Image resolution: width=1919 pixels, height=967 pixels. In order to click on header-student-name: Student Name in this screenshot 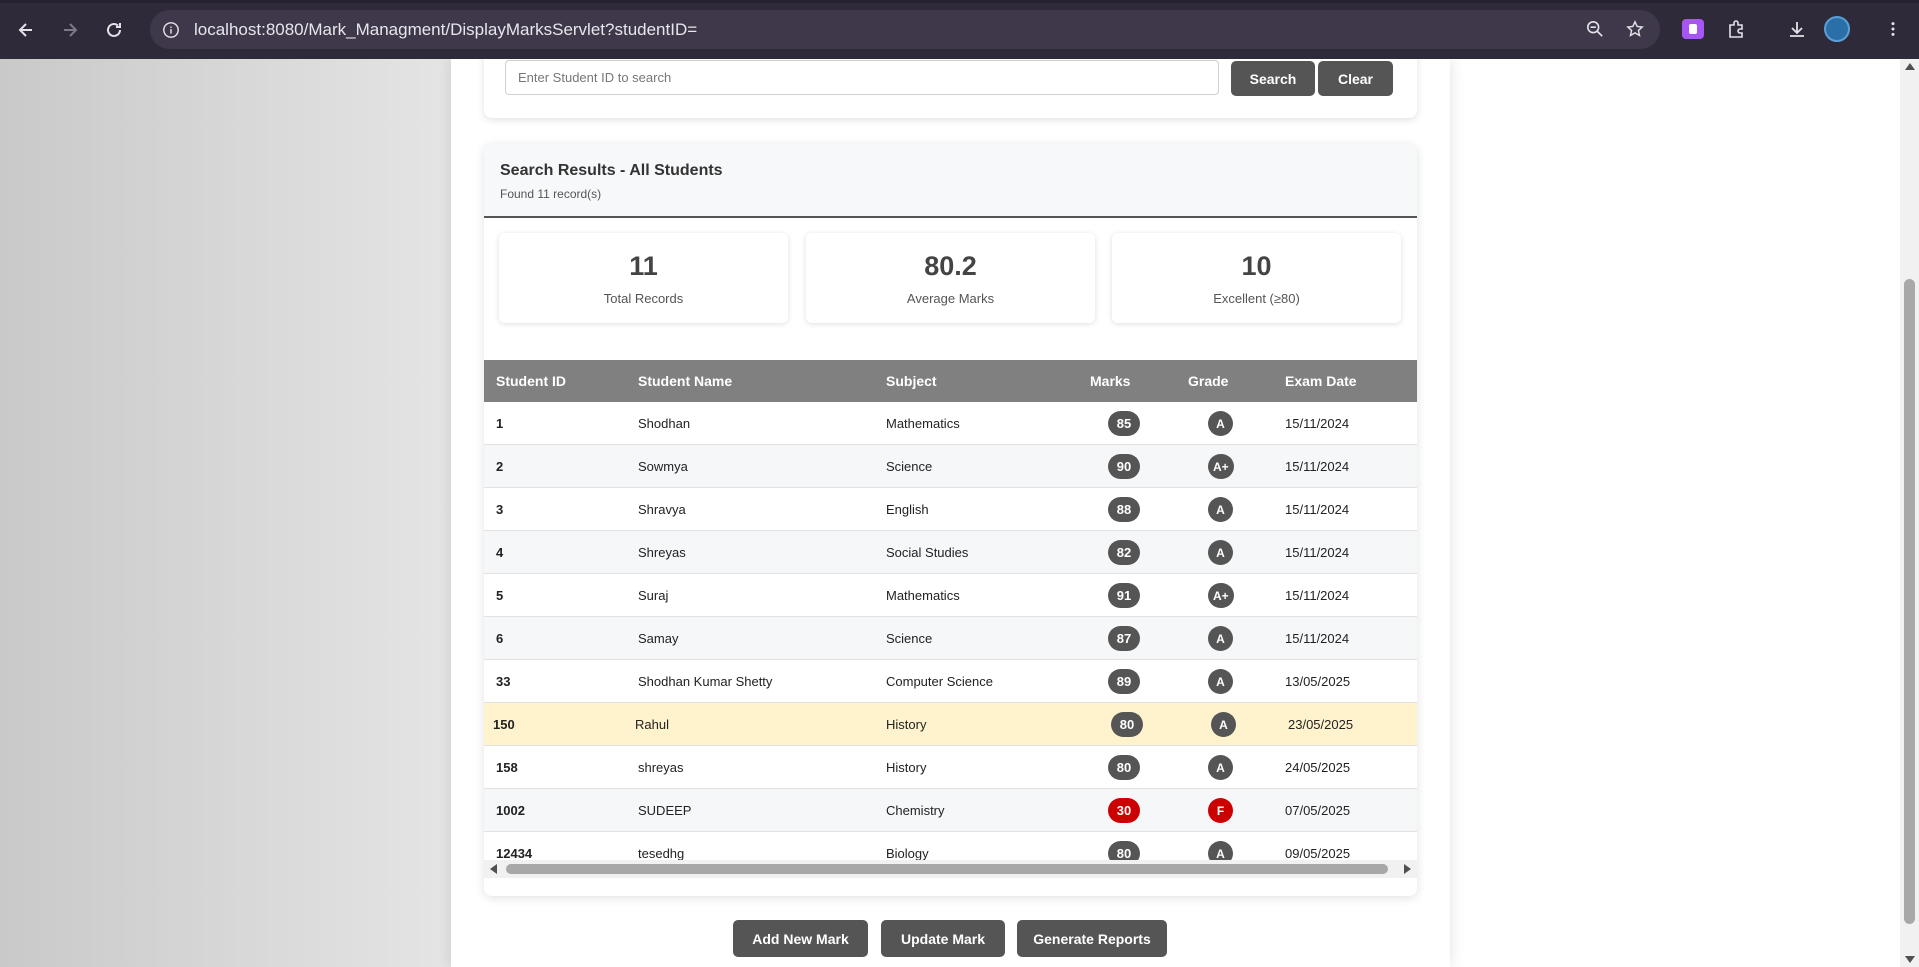, I will do `click(685, 381)`.